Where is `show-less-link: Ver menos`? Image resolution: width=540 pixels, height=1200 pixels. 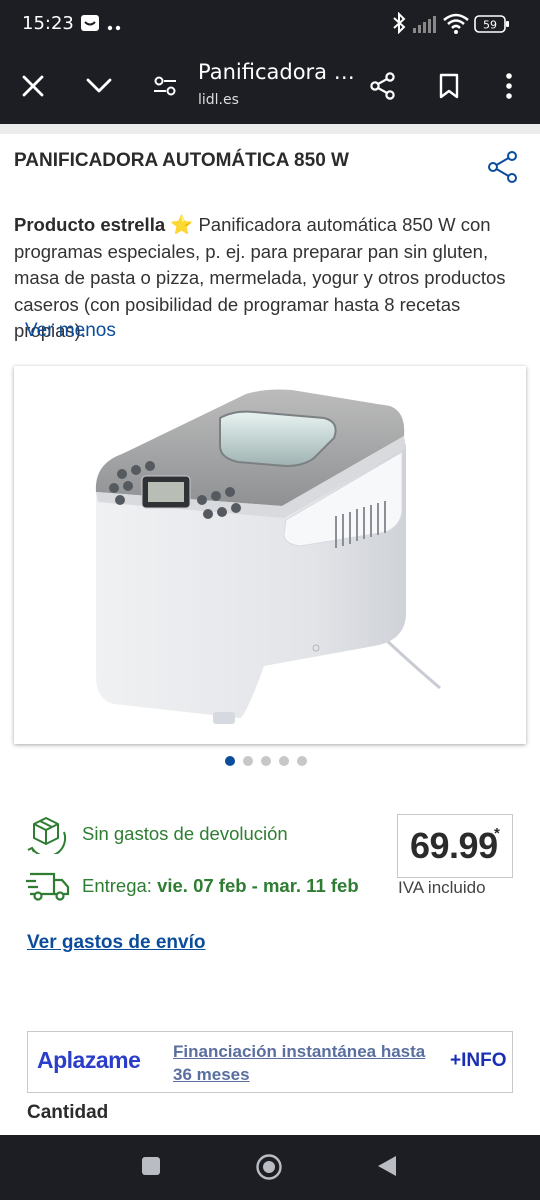
show-less-link: Ver menos is located at coordinates (70, 331).